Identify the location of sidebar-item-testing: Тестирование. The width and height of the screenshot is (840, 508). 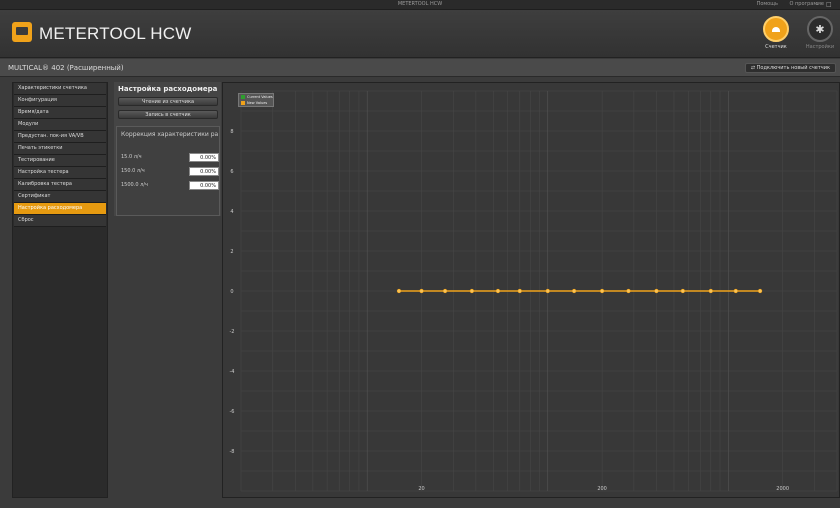
(60, 161).